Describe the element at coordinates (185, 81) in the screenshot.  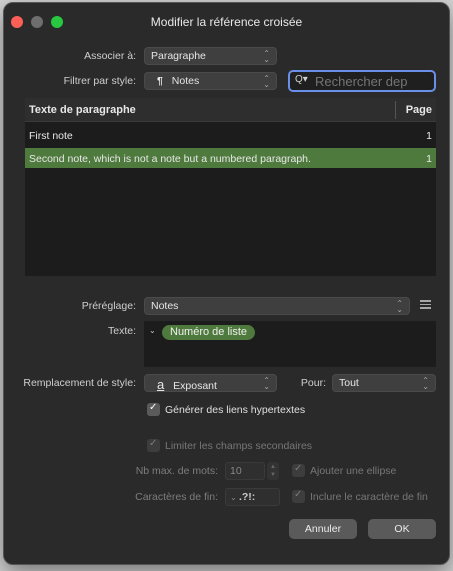
I see `filtrer-value: Notes` at that location.